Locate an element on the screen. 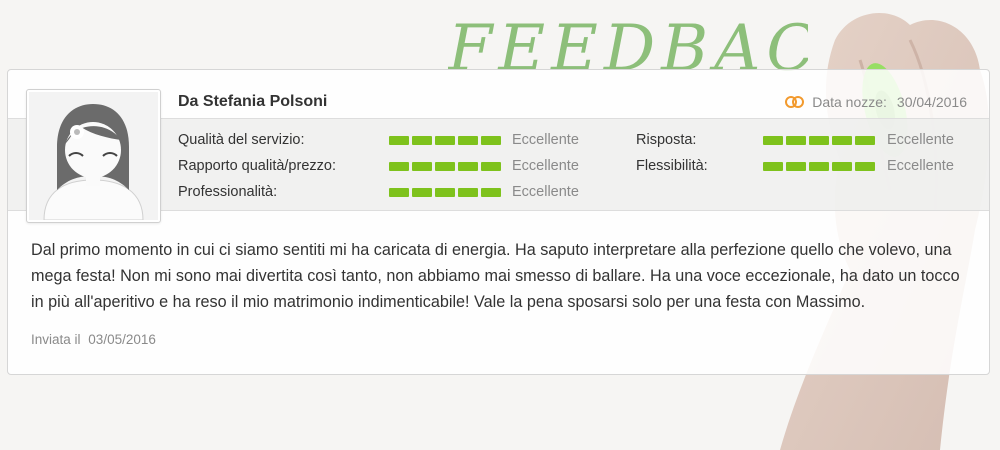 This screenshot has width=1000, height=450. sent-date-value: 03/05/2016 is located at coordinates (122, 339).